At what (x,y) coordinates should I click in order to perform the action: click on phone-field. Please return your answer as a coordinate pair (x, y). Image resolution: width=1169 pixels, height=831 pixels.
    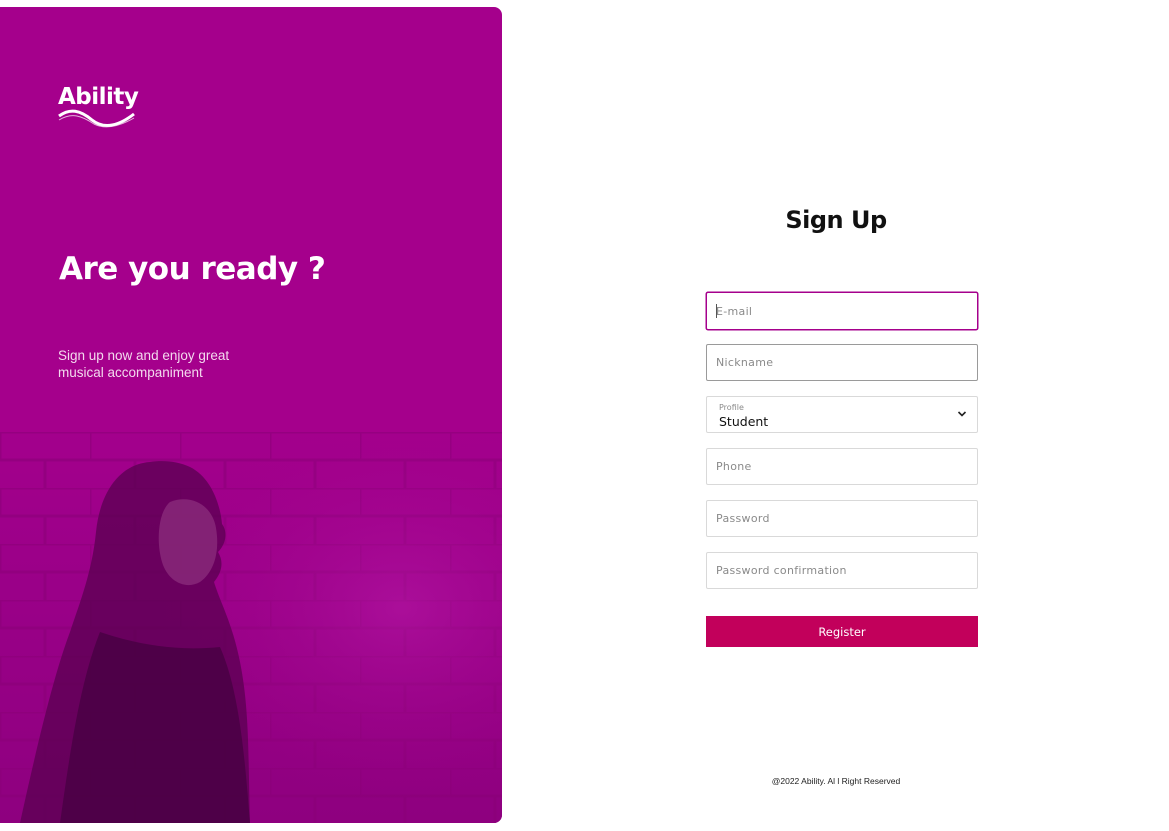
    Looking at the image, I should click on (842, 466).